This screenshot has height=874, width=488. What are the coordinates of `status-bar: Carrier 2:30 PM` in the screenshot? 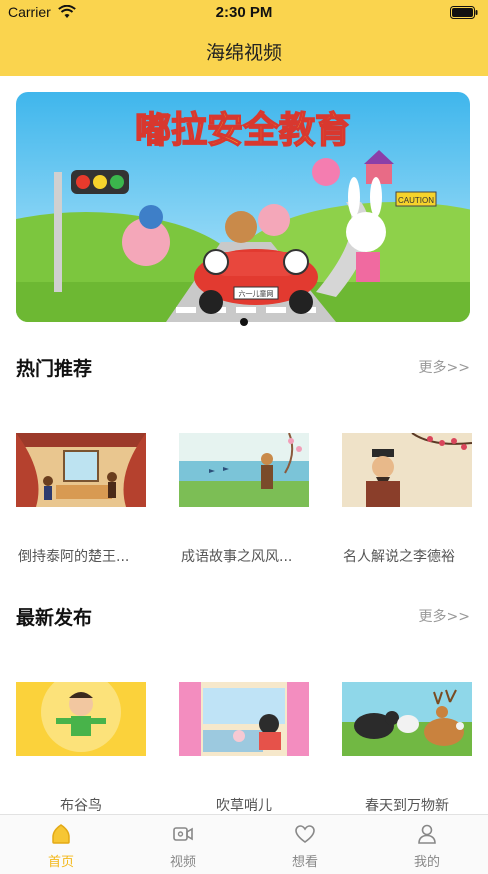 It's located at (244, 13).